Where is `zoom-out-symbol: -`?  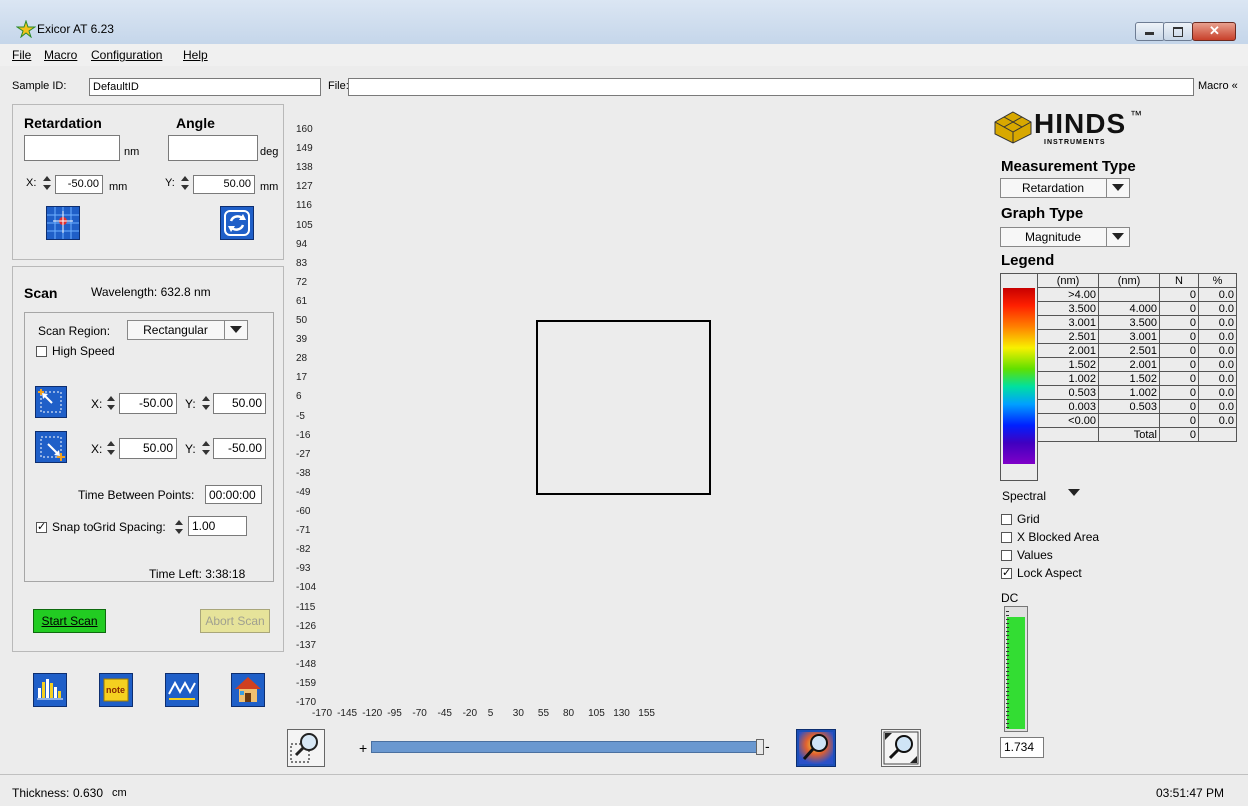 zoom-out-symbol: - is located at coordinates (767, 746).